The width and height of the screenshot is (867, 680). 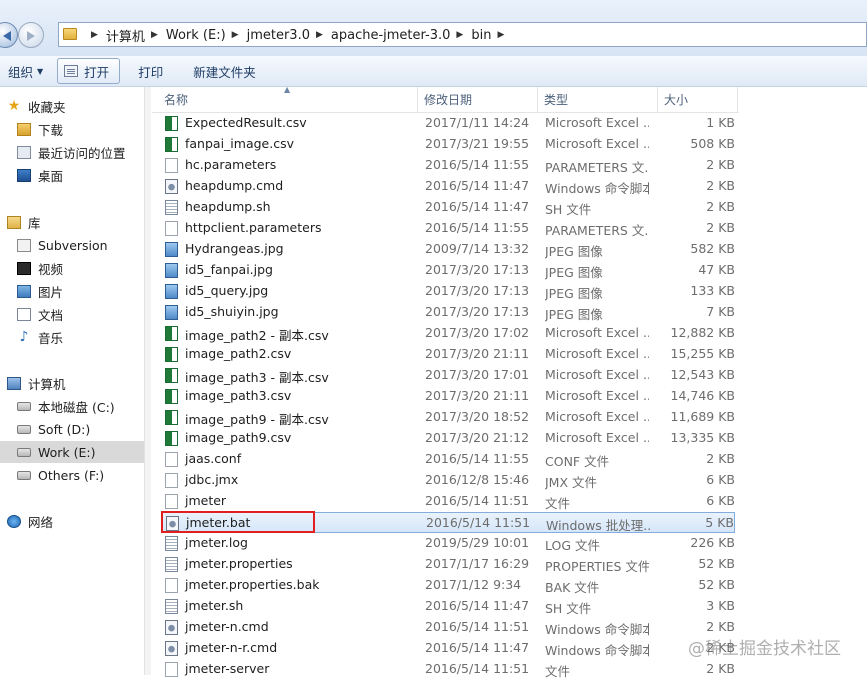 I want to click on nav-item-label: 最近访问的位置, so click(x=82, y=153).